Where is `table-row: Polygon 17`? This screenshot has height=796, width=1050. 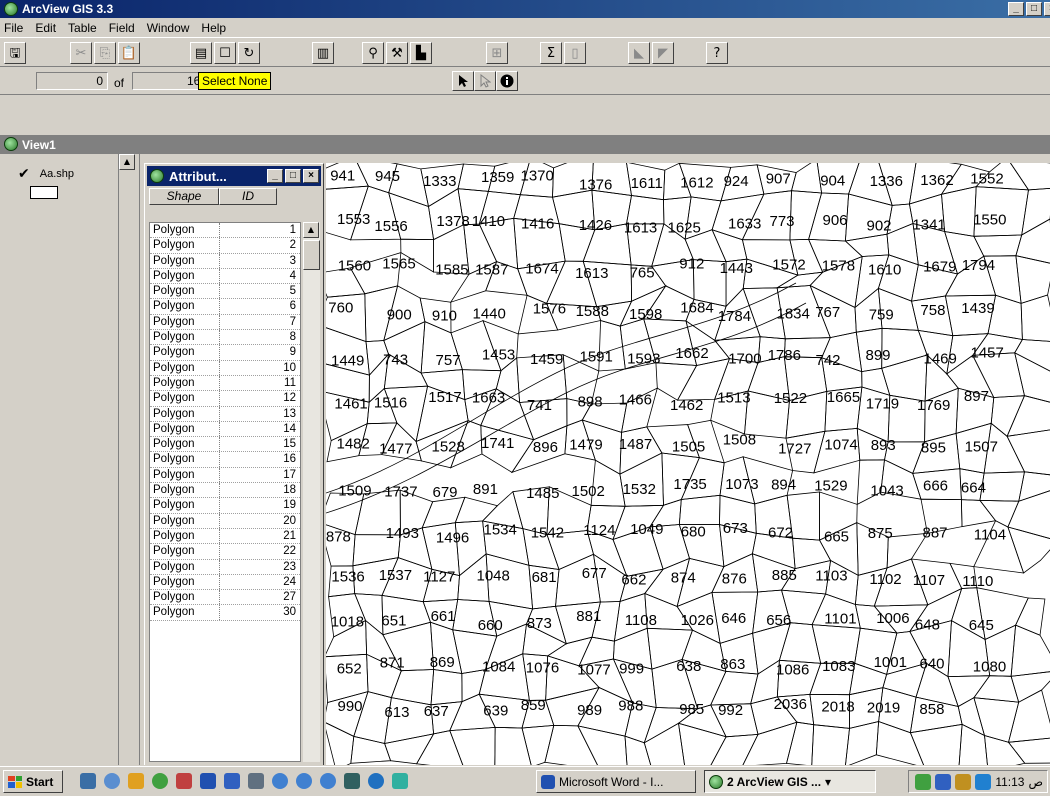
table-row: Polygon 17 is located at coordinates (225, 475).